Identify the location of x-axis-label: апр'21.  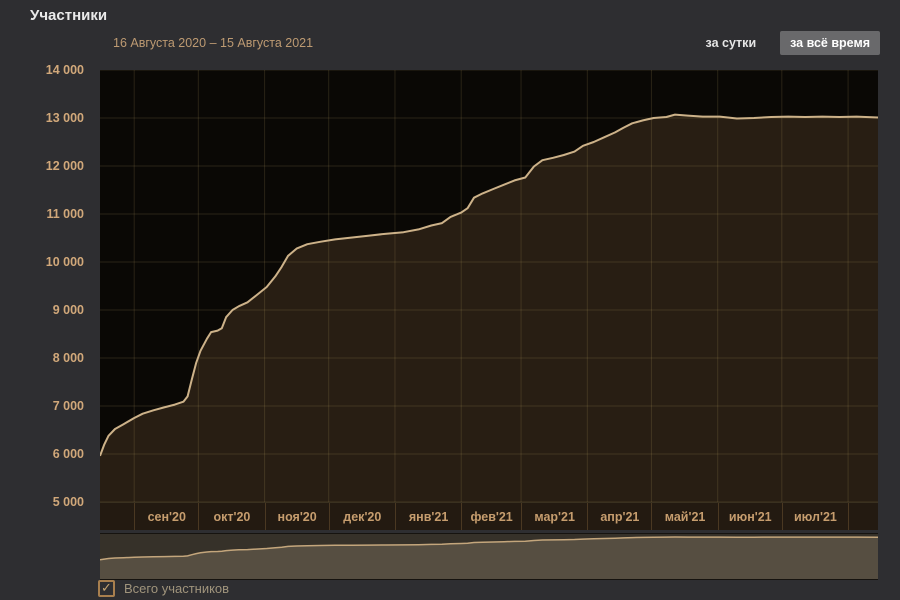
(619, 516).